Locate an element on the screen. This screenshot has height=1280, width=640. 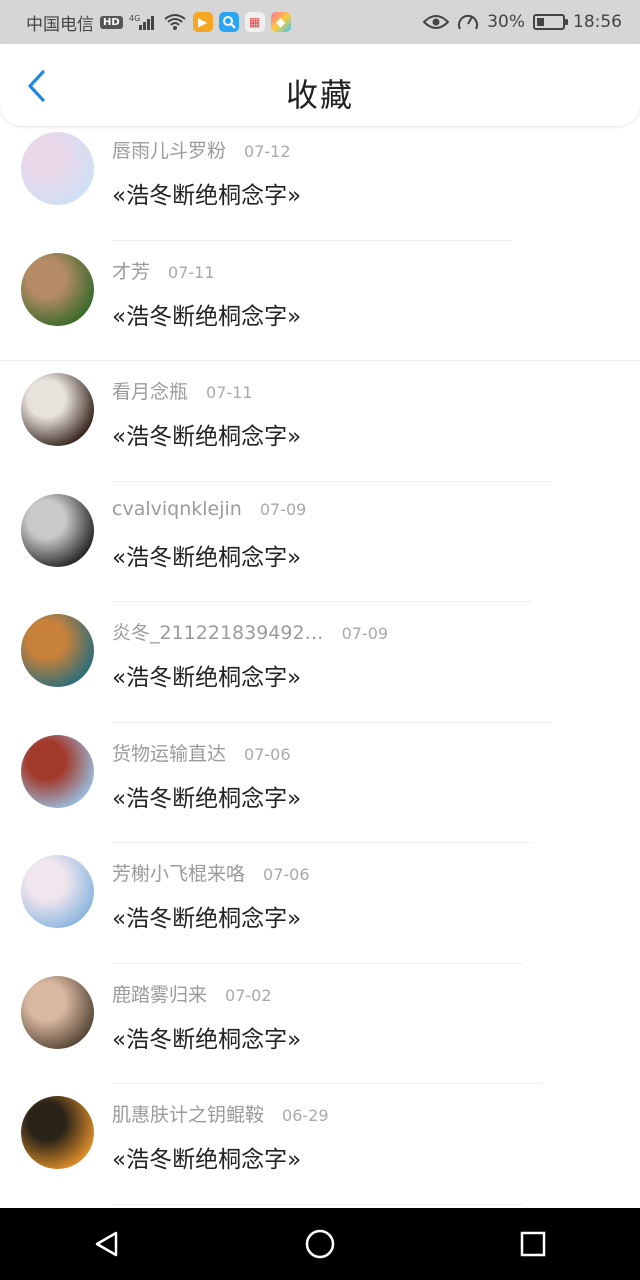
tiger-photo-avatar is located at coordinates (57, 1132).